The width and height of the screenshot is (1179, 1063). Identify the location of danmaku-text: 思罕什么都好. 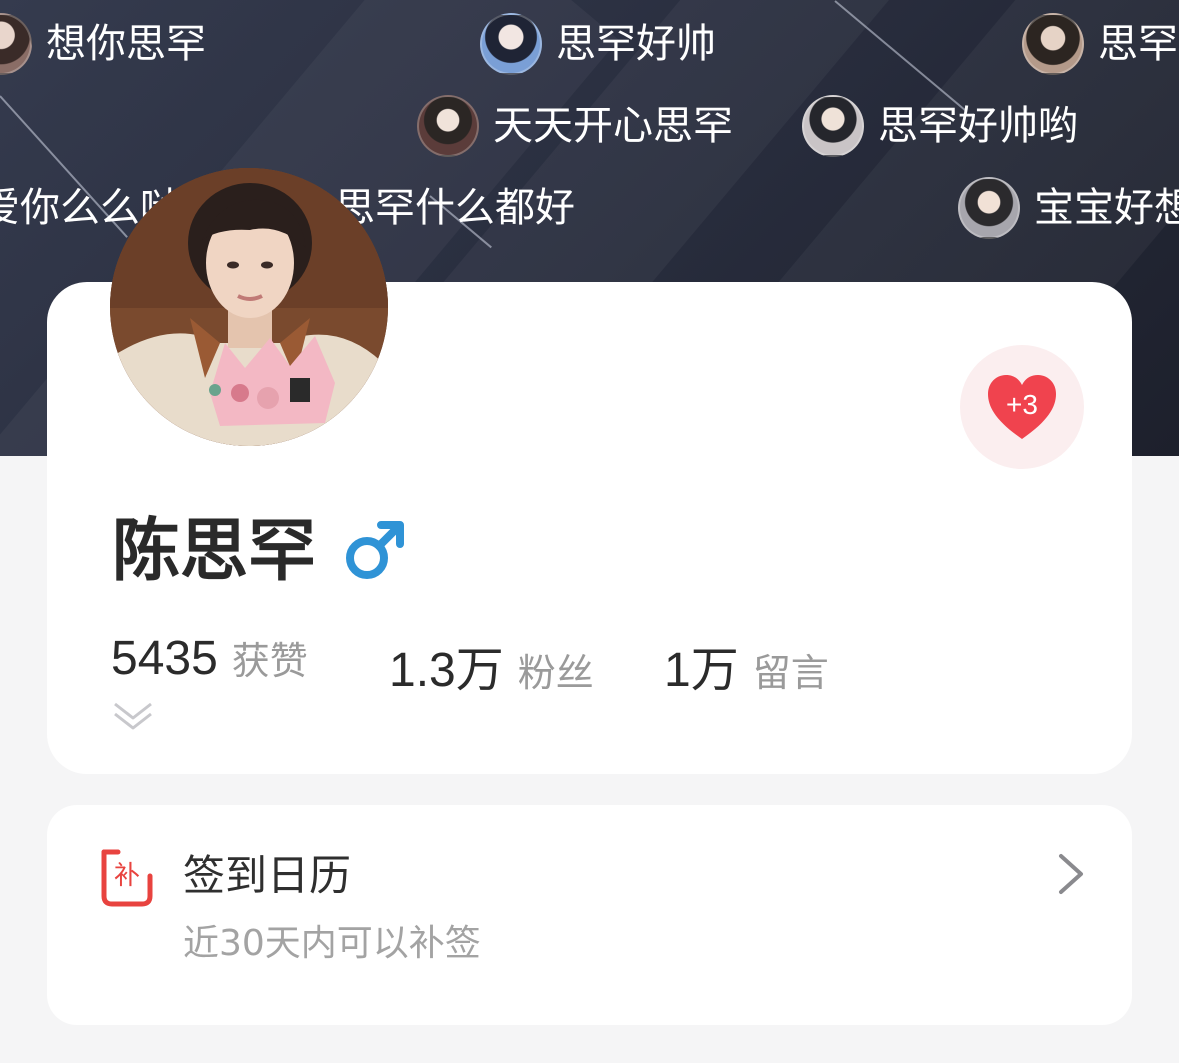
(455, 208).